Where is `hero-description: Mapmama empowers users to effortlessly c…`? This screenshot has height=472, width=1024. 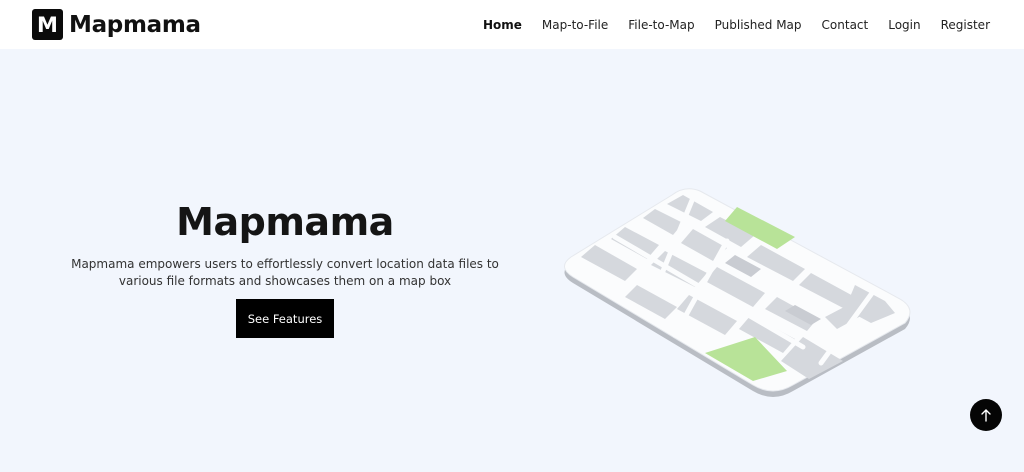
hero-description: Mapmama empowers users to effortlessly c… is located at coordinates (285, 272).